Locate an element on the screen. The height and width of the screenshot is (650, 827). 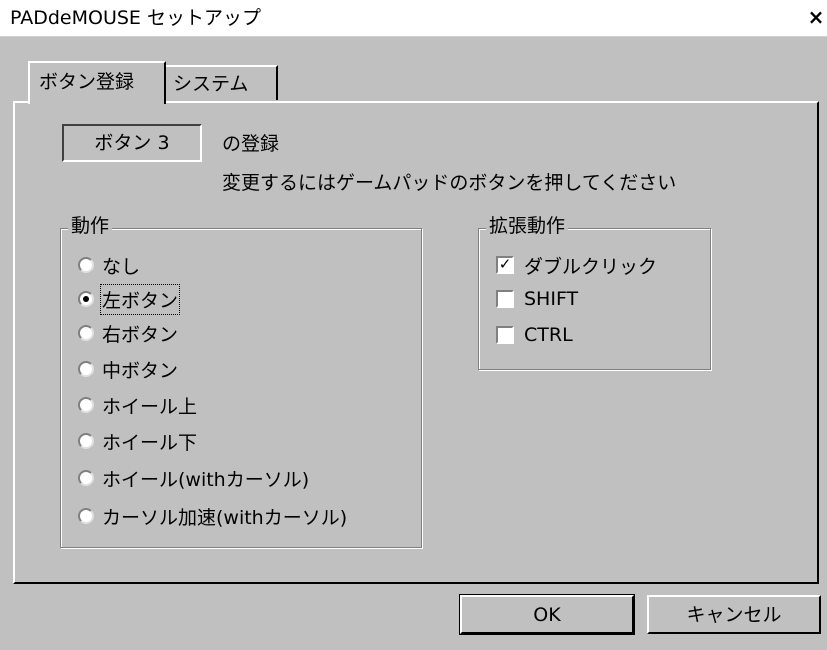
radio-label: ホイール下 is located at coordinates (150, 442).